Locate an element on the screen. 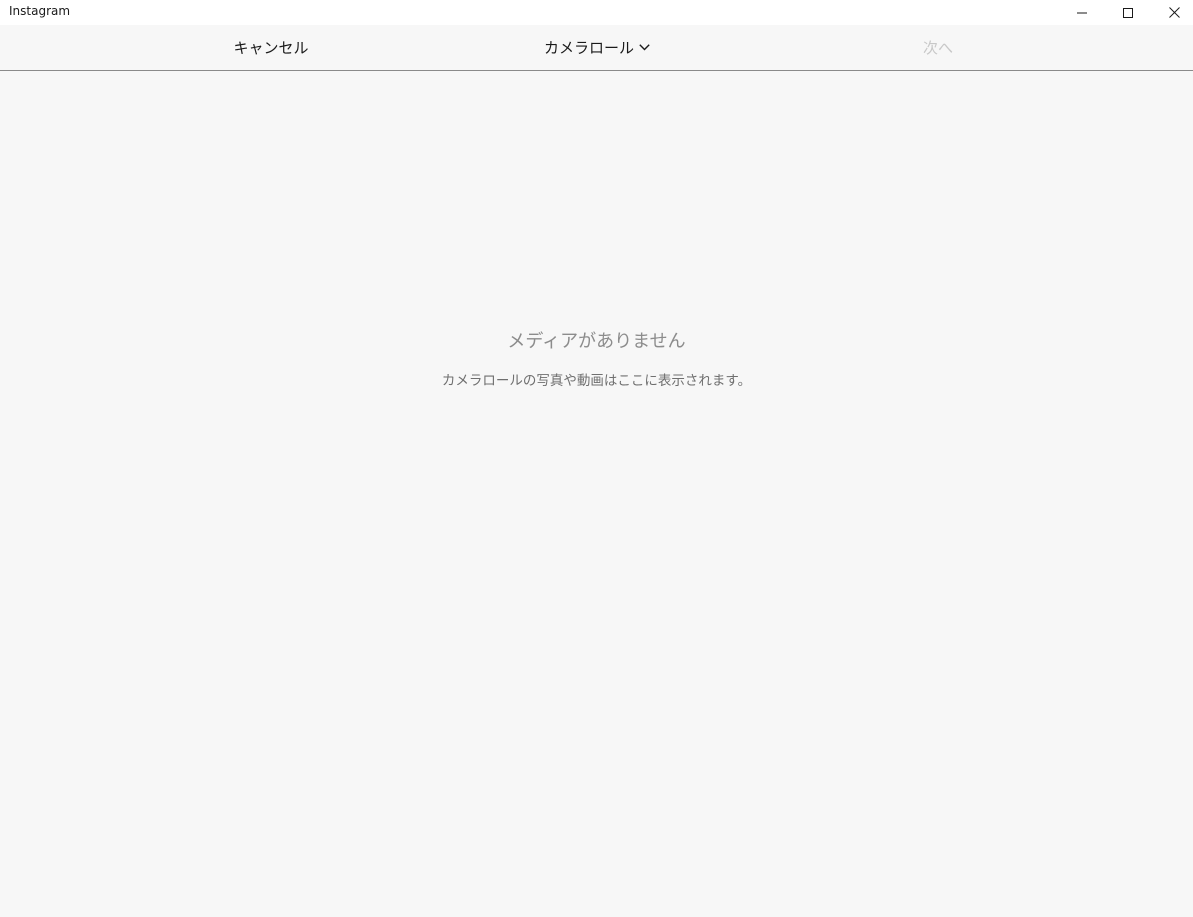 Image resolution: width=1193 pixels, height=917 pixels. maximize-icon is located at coordinates (1128, 12).